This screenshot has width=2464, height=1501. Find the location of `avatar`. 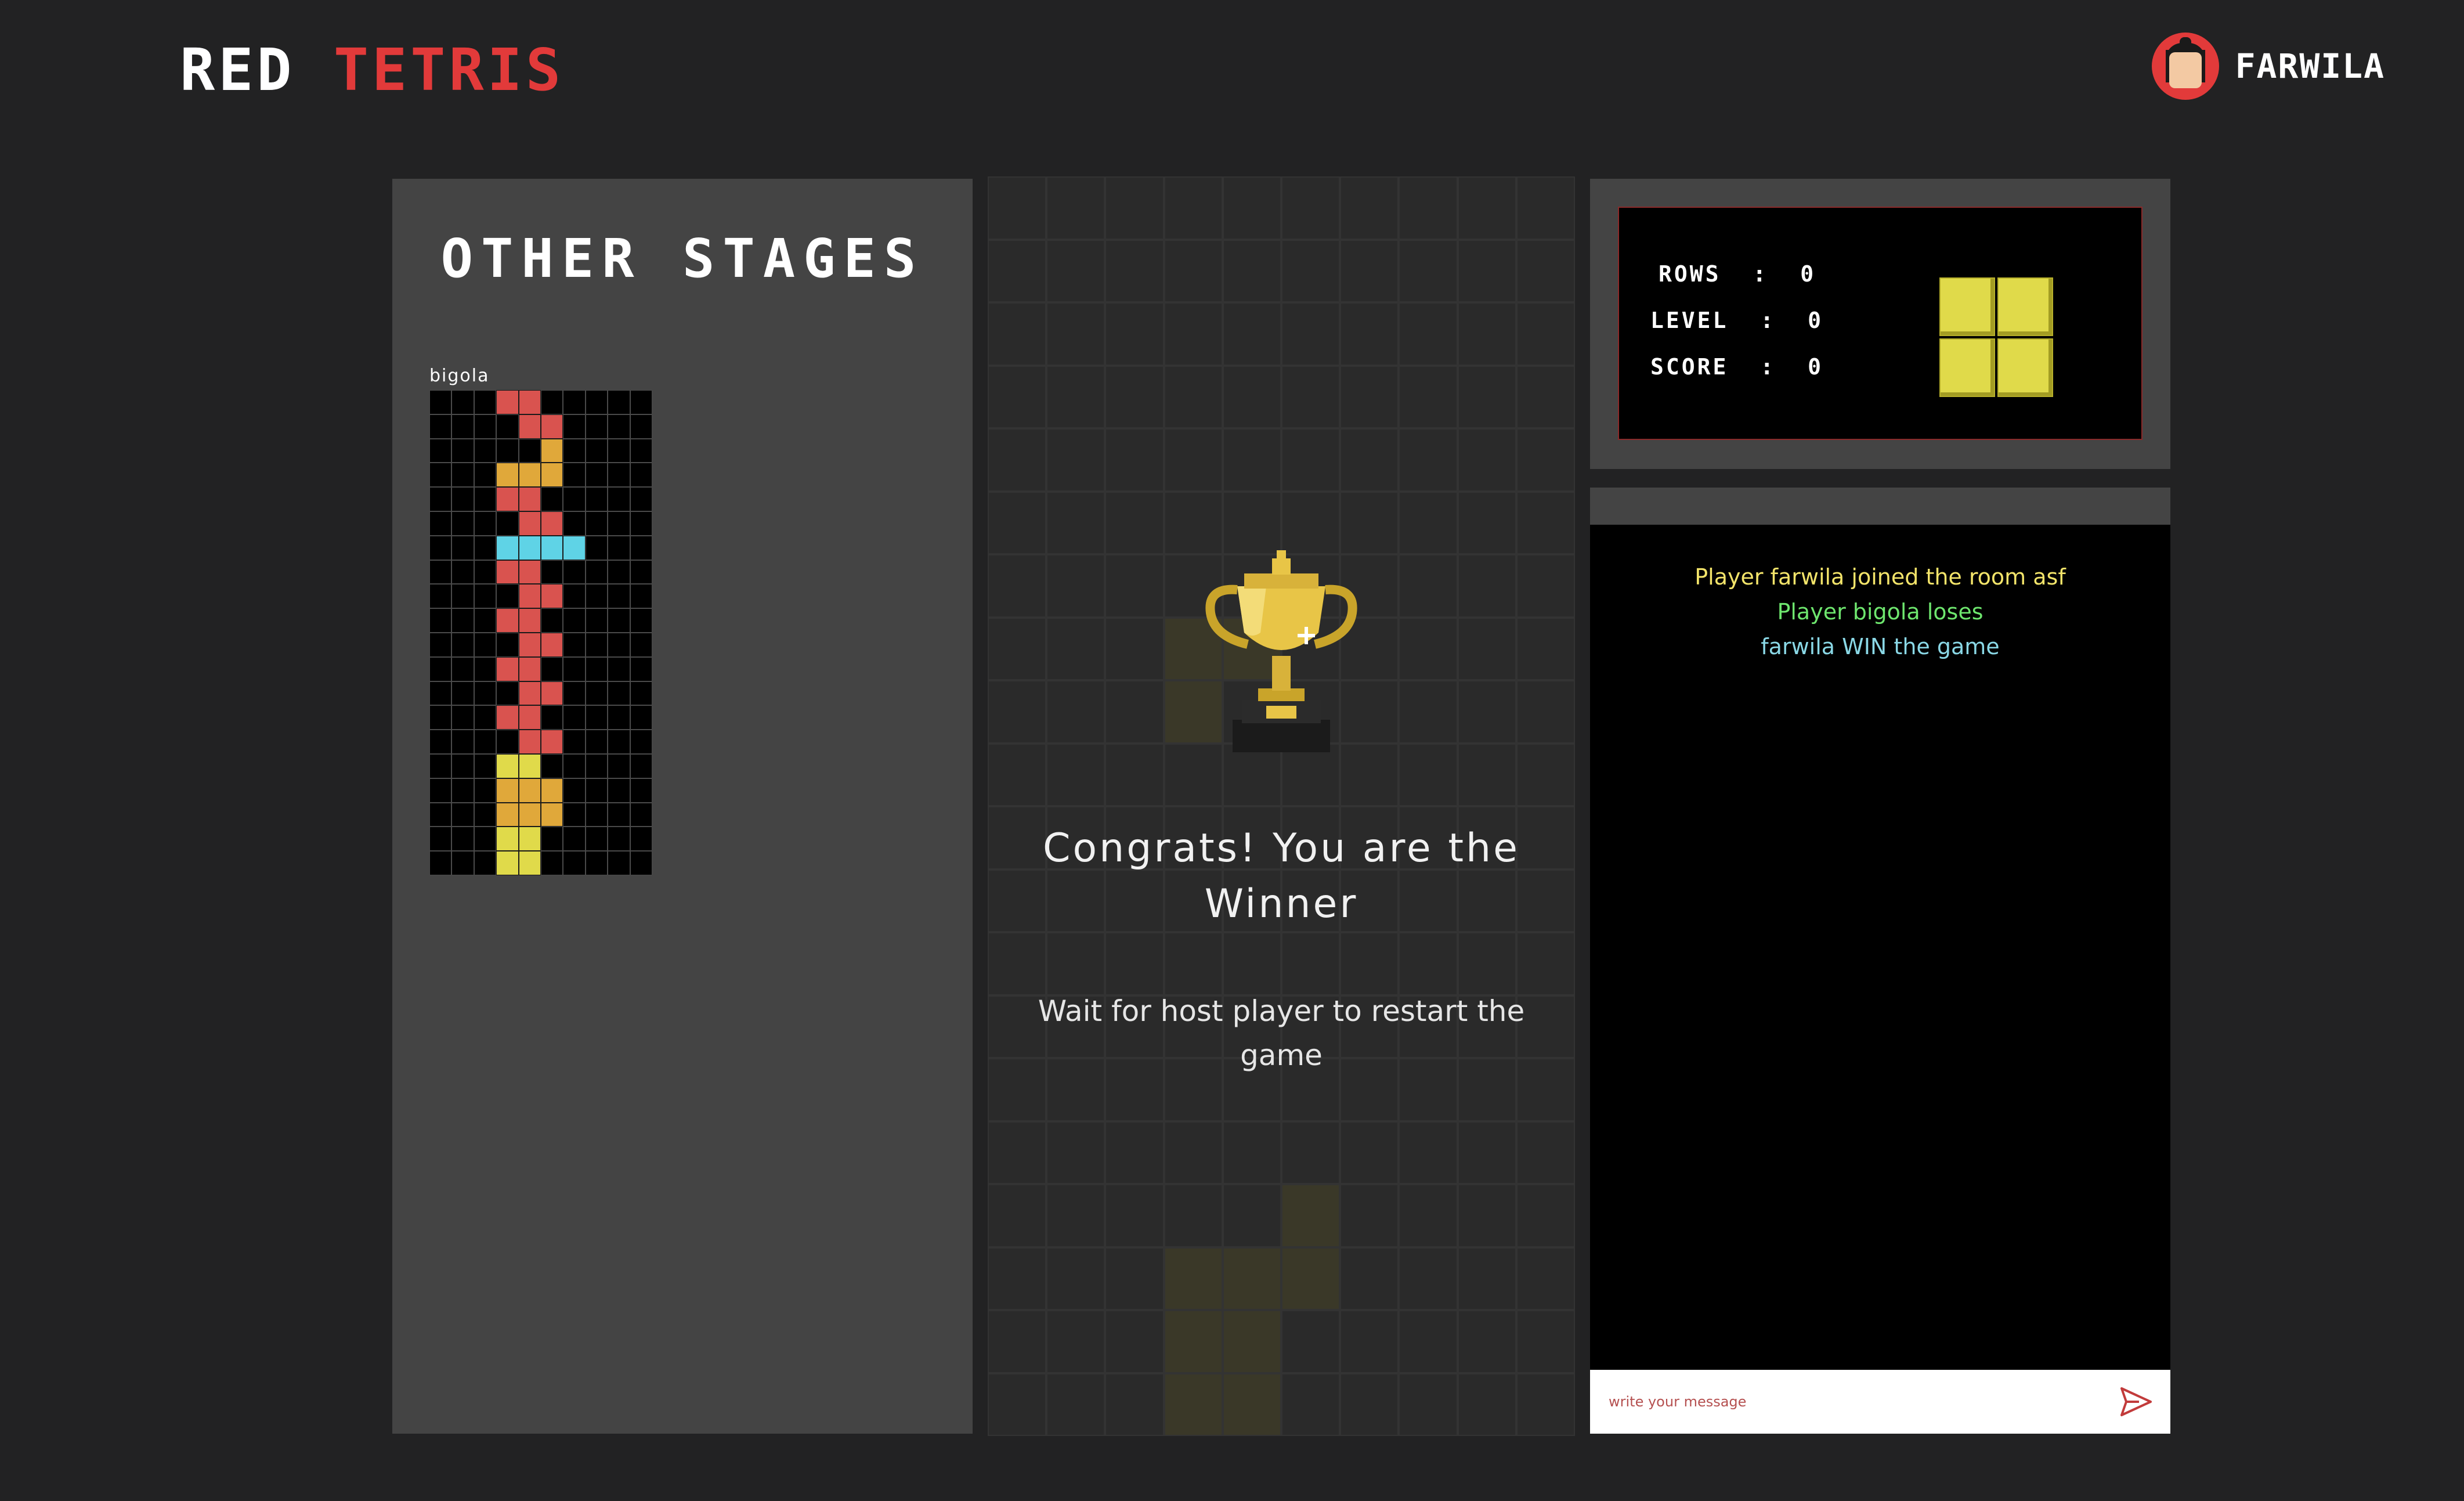

avatar is located at coordinates (2185, 66).